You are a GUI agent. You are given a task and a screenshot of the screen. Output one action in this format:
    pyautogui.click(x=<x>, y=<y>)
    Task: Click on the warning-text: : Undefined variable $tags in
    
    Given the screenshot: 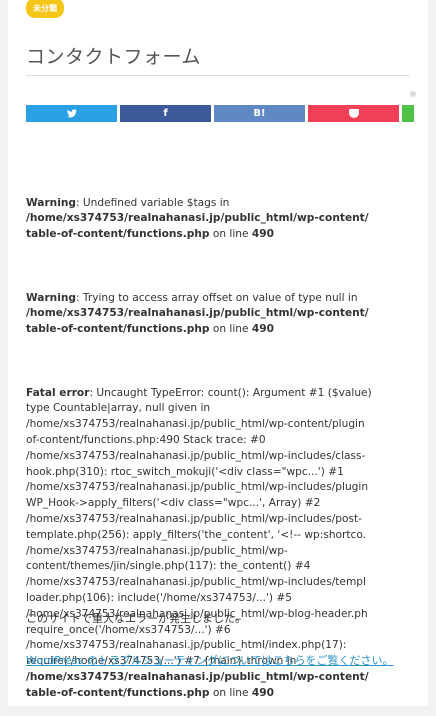 What is the action you would take?
    pyautogui.click(x=152, y=202)
    